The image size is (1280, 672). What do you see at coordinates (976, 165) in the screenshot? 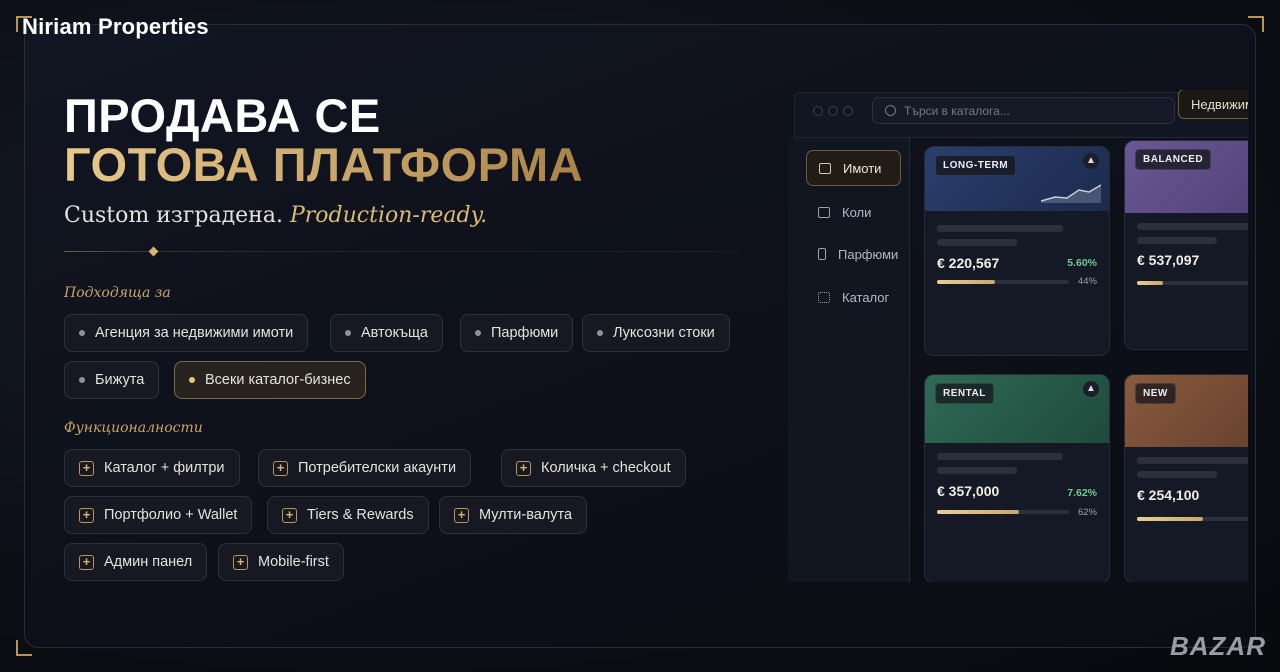
I see `card-tag: LONG-TERM` at bounding box center [976, 165].